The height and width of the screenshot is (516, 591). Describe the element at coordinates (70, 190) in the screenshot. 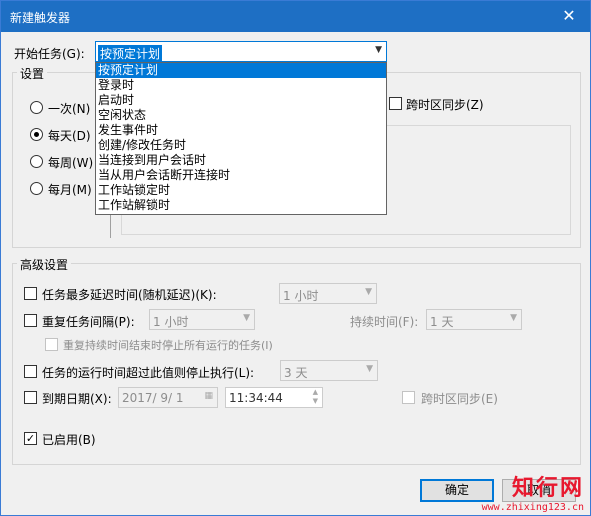

I see `radio-monthly-label: 每月(M)` at that location.